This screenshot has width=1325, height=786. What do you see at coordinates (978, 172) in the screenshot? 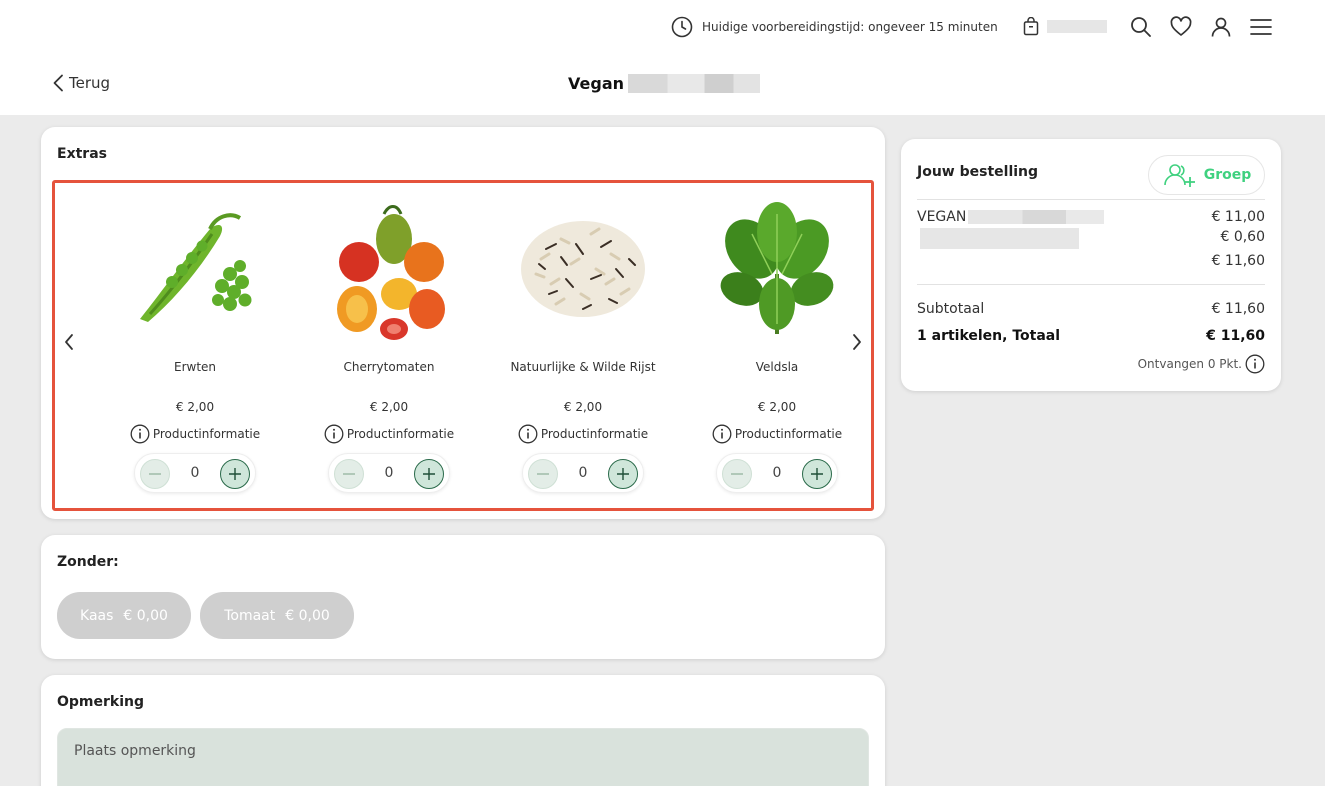
I see `order-title: Jouw bestelling` at bounding box center [978, 172].